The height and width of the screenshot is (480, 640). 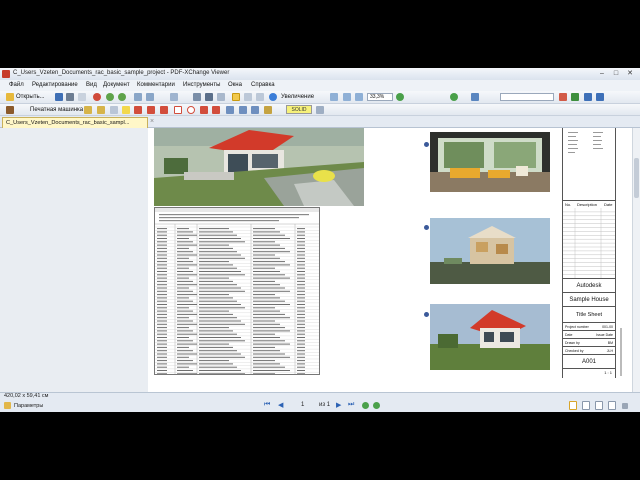 I want to click on revision-header: No. Description Date, so click(x=589, y=204).